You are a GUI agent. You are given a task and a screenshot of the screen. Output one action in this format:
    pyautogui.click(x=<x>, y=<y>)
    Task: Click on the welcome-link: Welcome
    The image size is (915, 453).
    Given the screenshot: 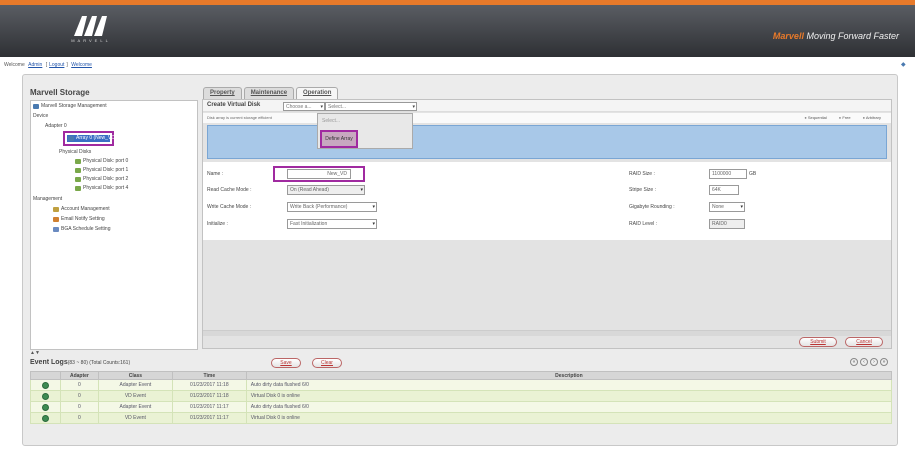 What is the action you would take?
    pyautogui.click(x=81, y=65)
    